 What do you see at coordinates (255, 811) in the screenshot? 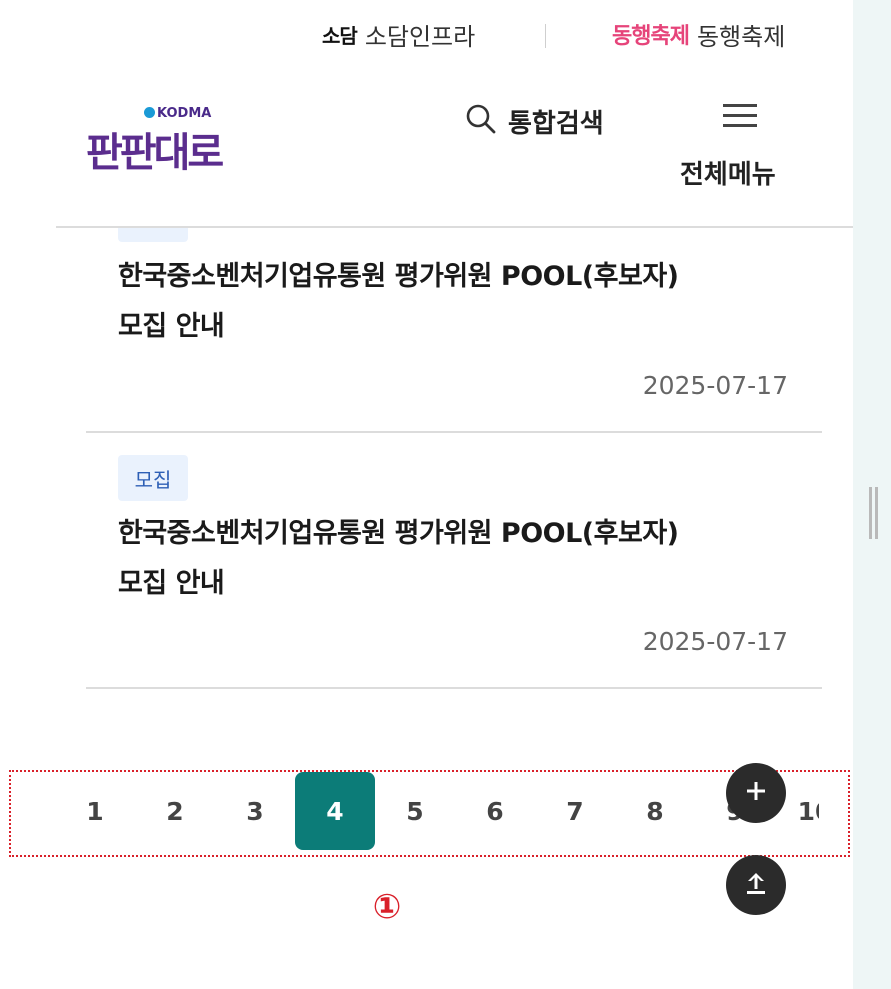
I see `page-link-3: 3` at bounding box center [255, 811].